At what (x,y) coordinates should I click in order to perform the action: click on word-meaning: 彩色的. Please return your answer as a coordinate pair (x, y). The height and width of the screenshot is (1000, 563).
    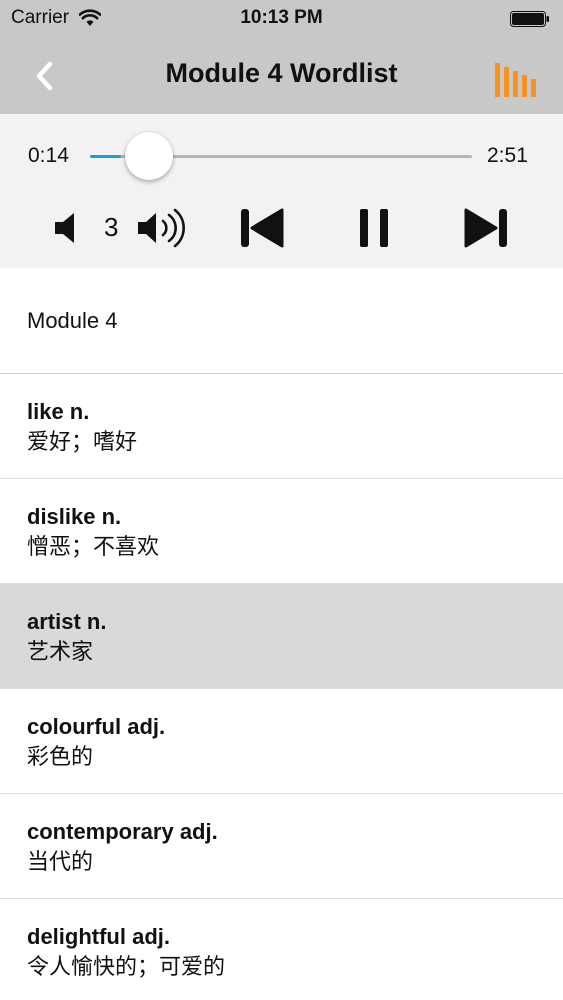
    Looking at the image, I should click on (60, 756).